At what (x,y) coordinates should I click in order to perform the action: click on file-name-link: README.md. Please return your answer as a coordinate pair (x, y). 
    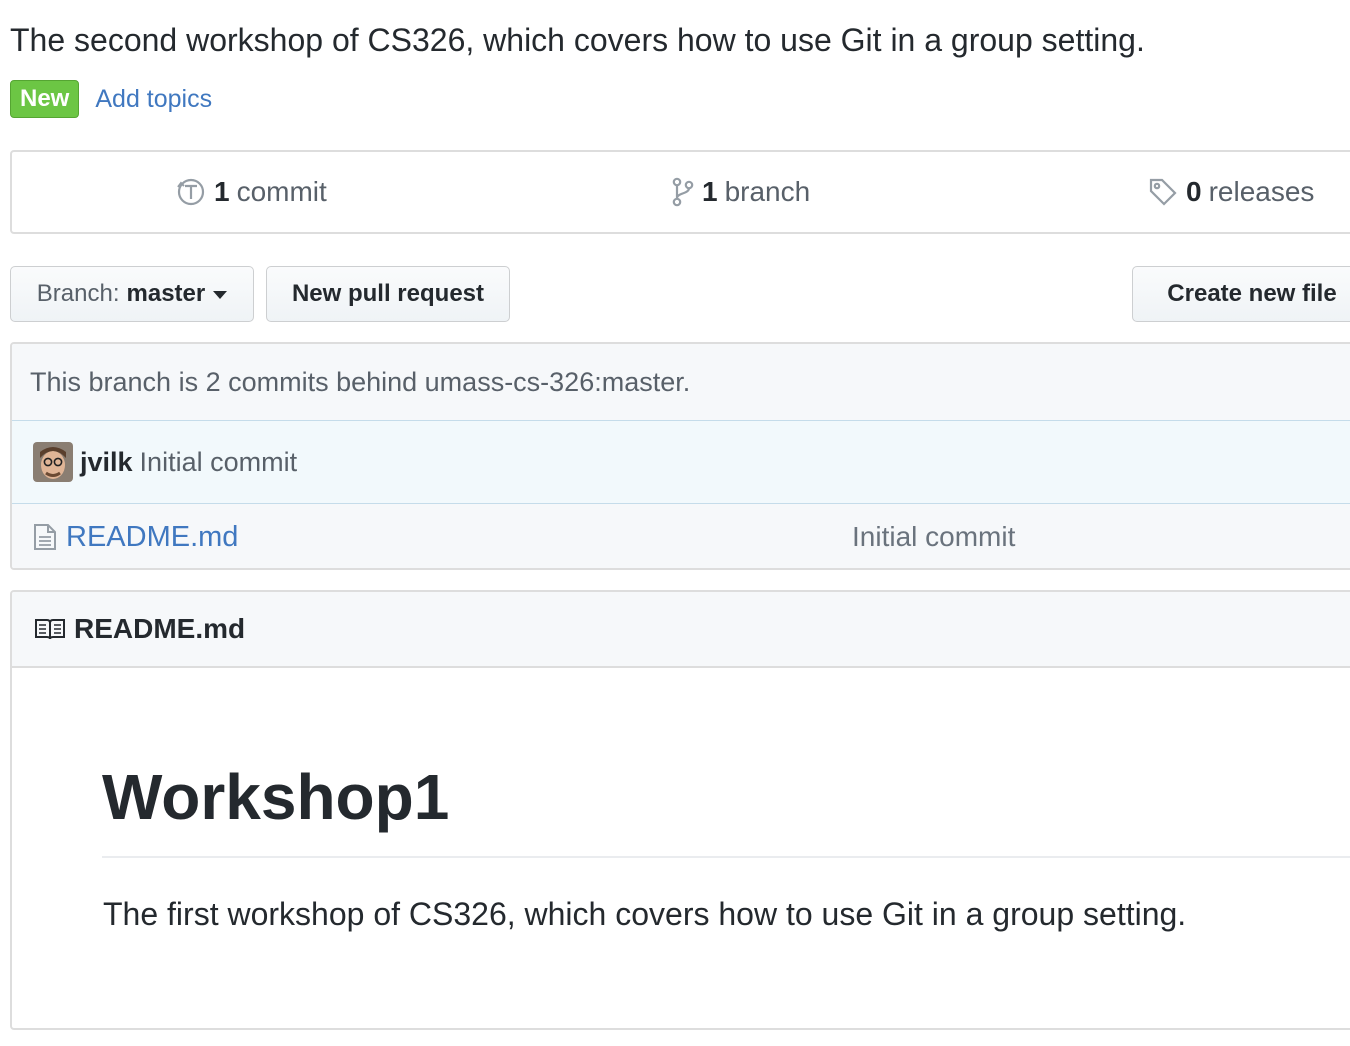
    Looking at the image, I should click on (152, 537).